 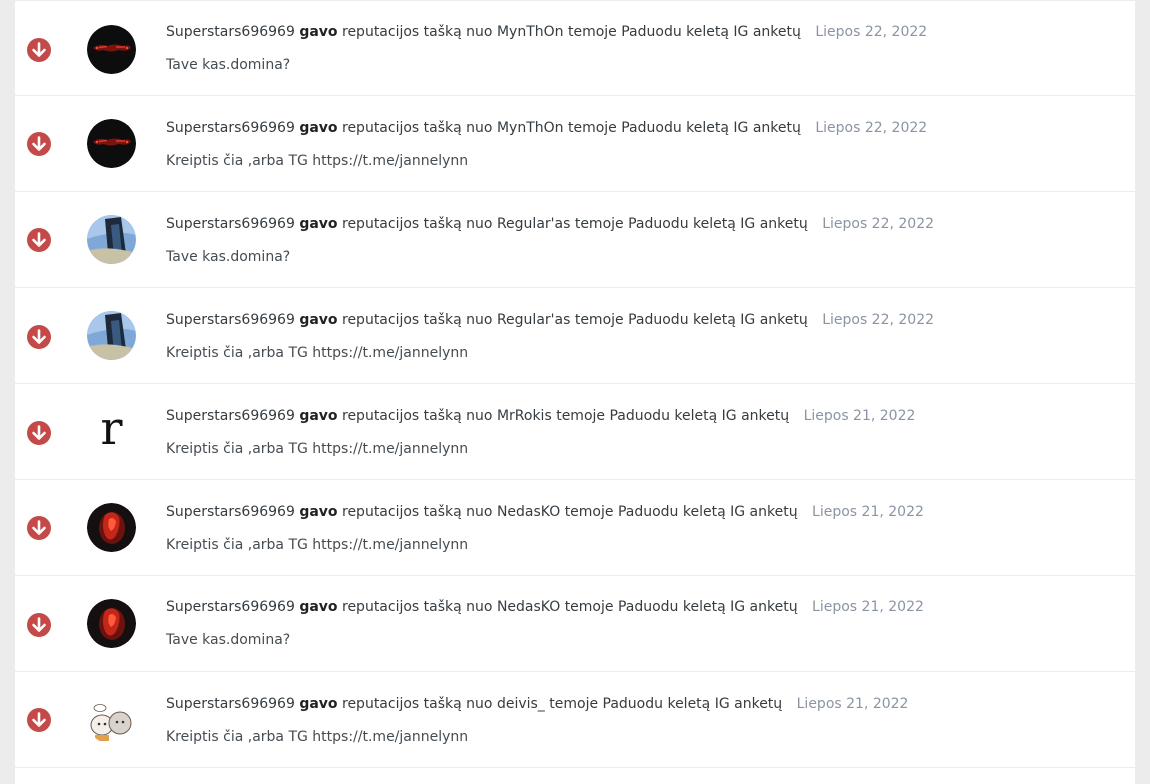 I want to click on giver-link: deivis_, so click(x=521, y=704).